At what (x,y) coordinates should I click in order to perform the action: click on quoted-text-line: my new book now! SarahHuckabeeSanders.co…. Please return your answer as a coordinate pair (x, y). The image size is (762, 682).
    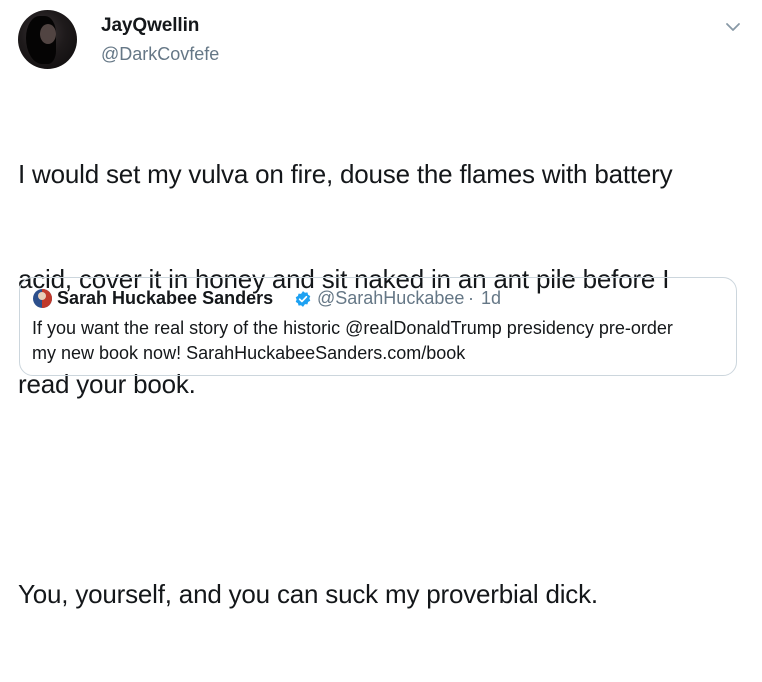
    Looking at the image, I should click on (249, 353).